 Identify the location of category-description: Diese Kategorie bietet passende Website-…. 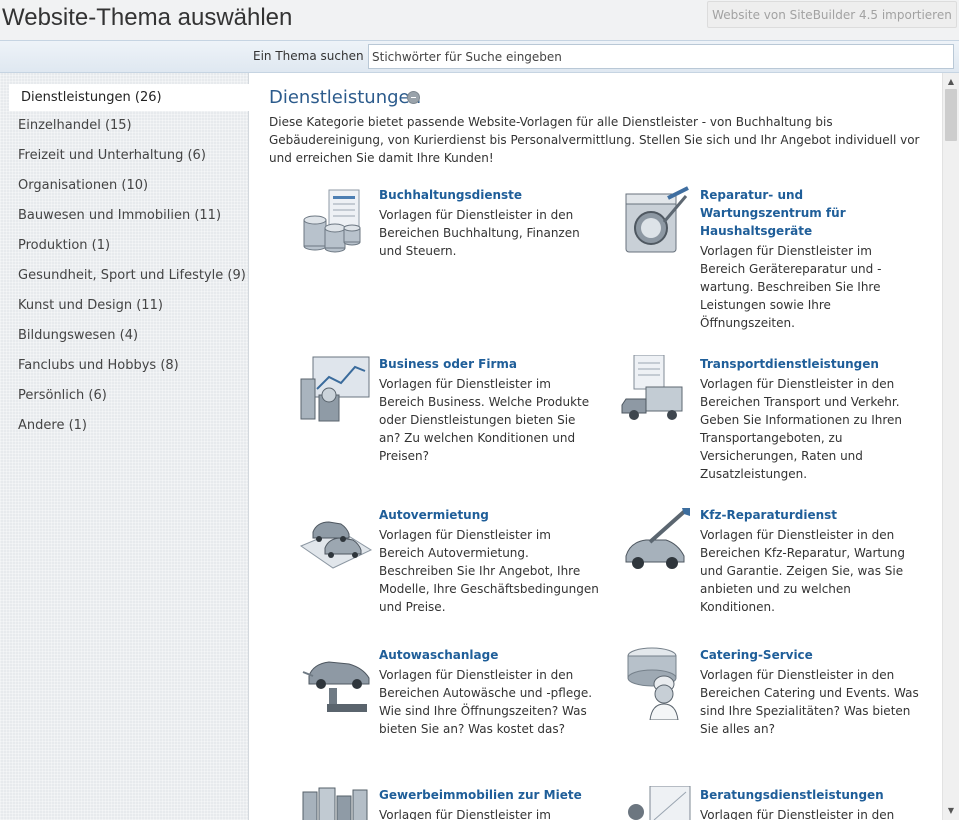
(594, 140).